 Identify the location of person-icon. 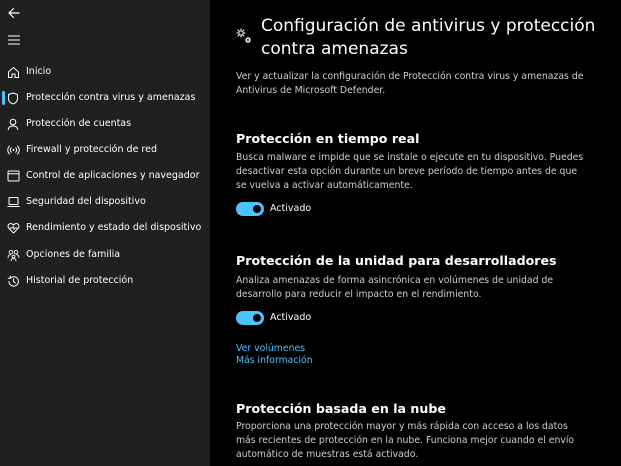
(13, 124).